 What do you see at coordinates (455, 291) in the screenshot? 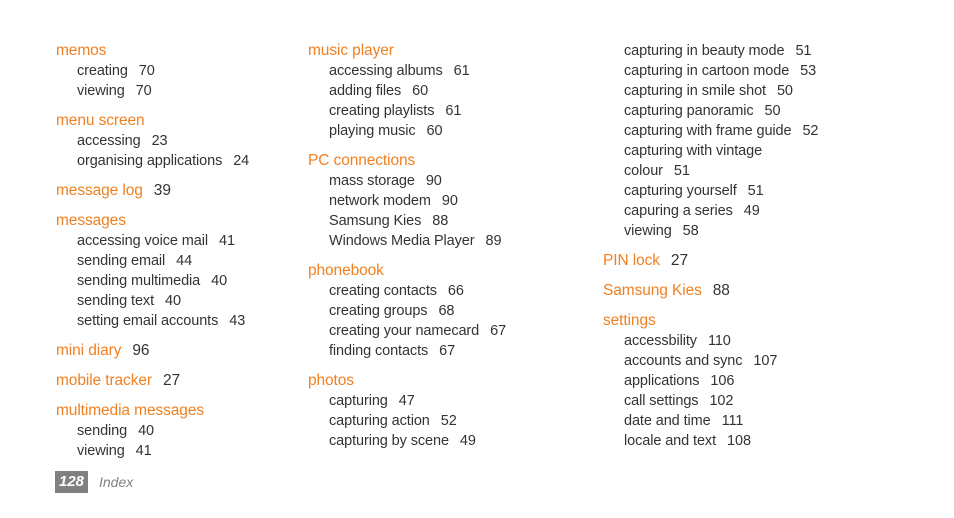
I see `index-entry-page: 66` at bounding box center [455, 291].